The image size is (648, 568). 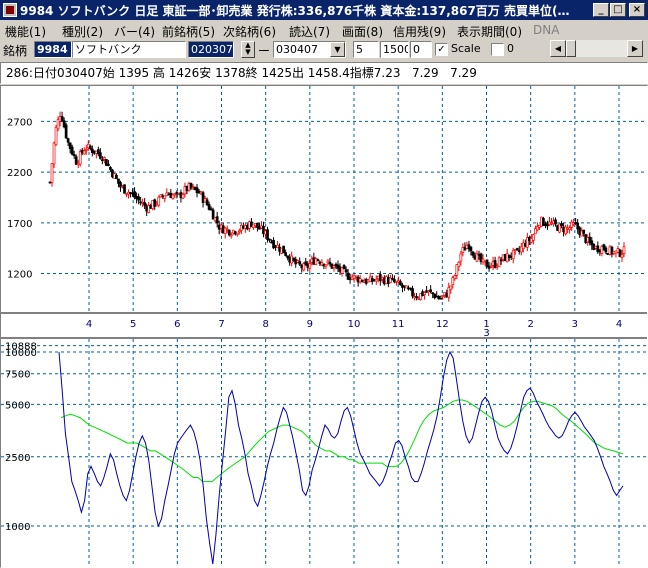 What do you see at coordinates (489, 31) in the screenshot?
I see `menu-period: 表示期間(0)` at bounding box center [489, 31].